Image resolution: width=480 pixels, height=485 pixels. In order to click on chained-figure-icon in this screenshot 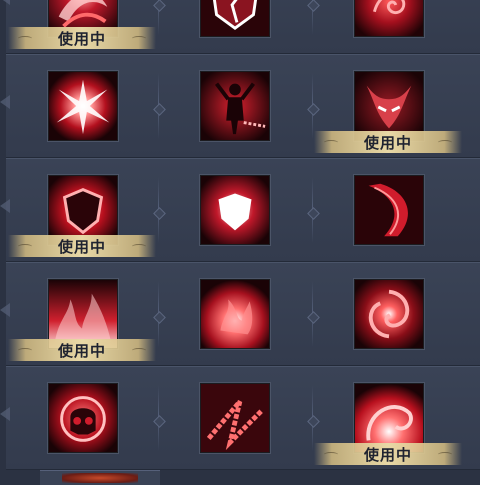, I will do `click(235, 106)`.